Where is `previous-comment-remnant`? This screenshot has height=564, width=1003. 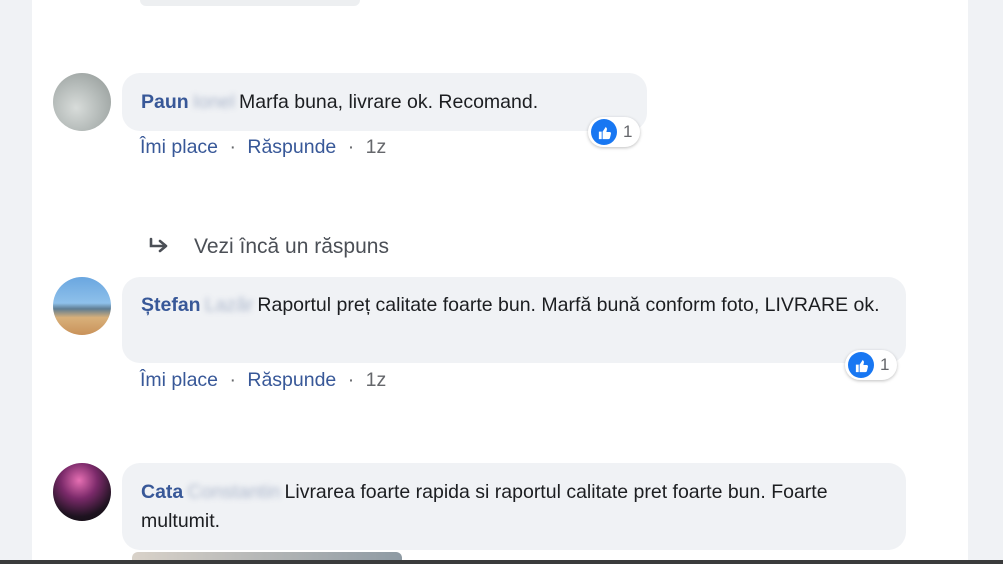 previous-comment-remnant is located at coordinates (250, 3).